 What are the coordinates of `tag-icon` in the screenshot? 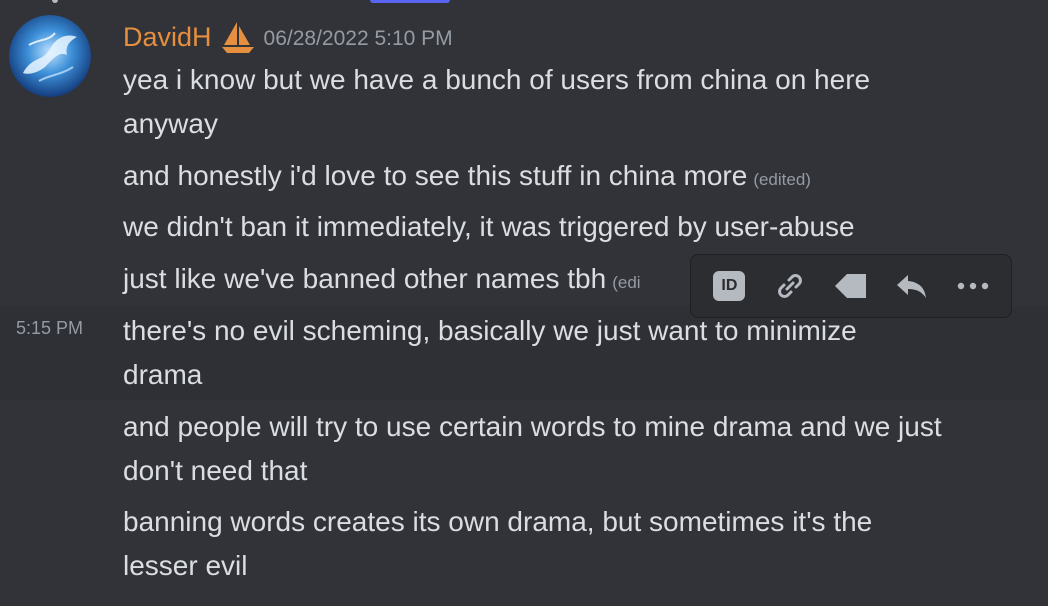 It's located at (850, 286).